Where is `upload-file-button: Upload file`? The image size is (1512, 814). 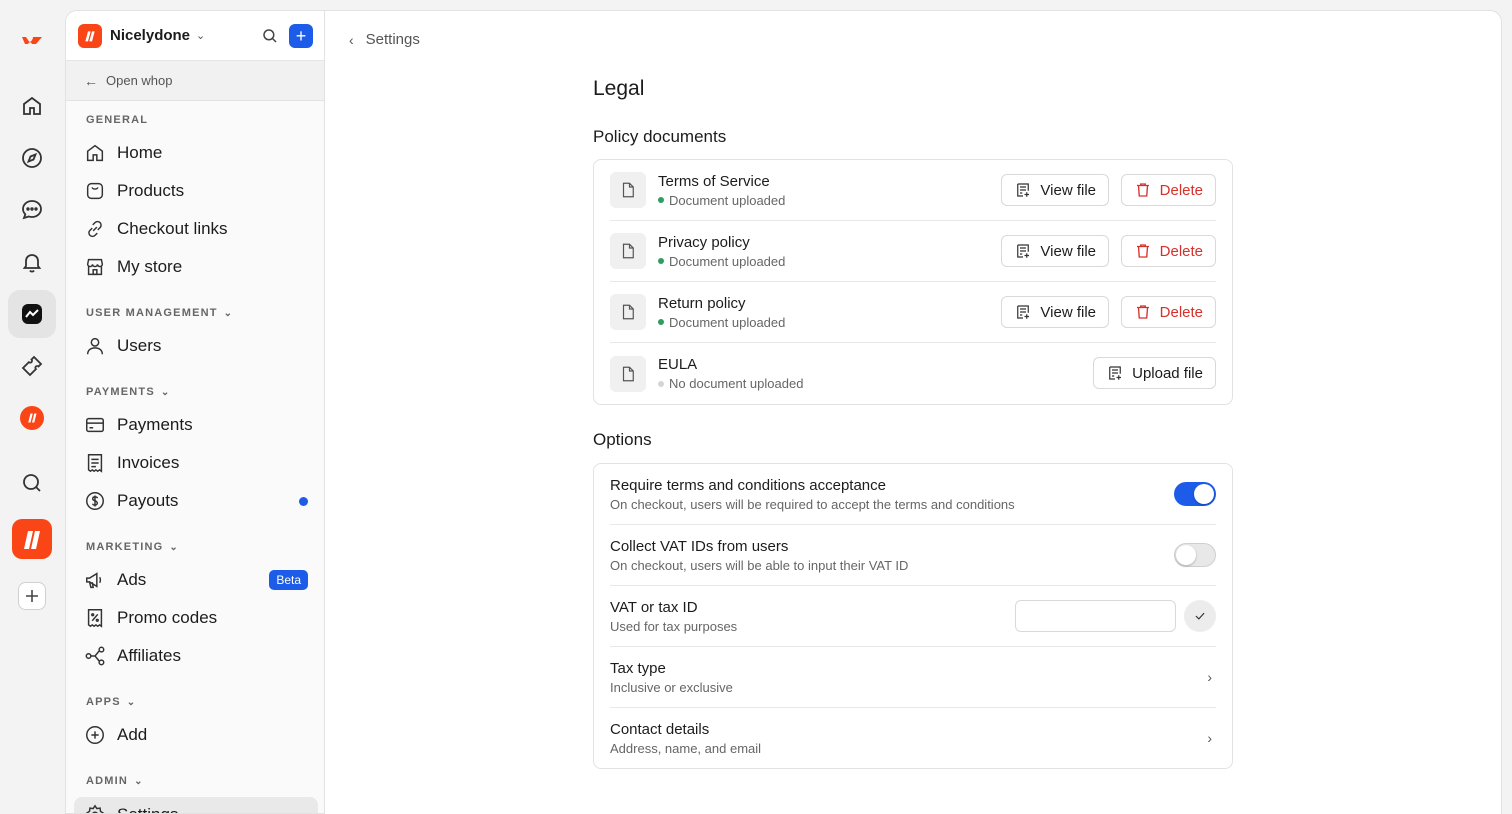
upload-file-button: Upload file is located at coordinates (1154, 373).